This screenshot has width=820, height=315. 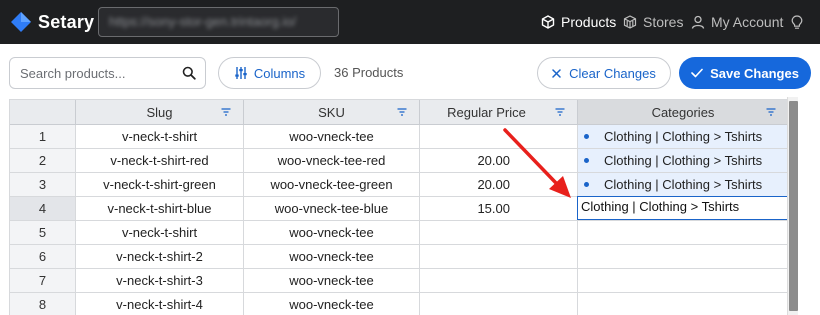 What do you see at coordinates (663, 22) in the screenshot?
I see `nav-stores-label: Stores` at bounding box center [663, 22].